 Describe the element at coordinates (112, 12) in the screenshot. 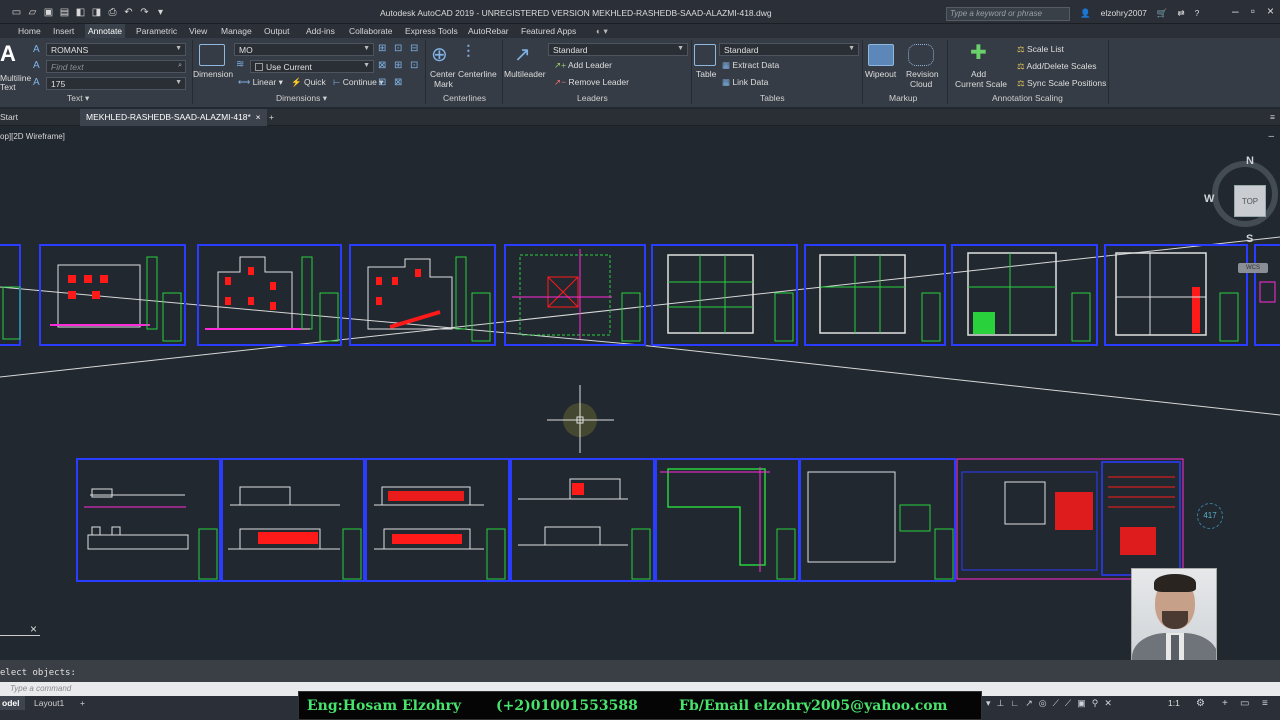

I see `plot-icon: ⎙` at that location.